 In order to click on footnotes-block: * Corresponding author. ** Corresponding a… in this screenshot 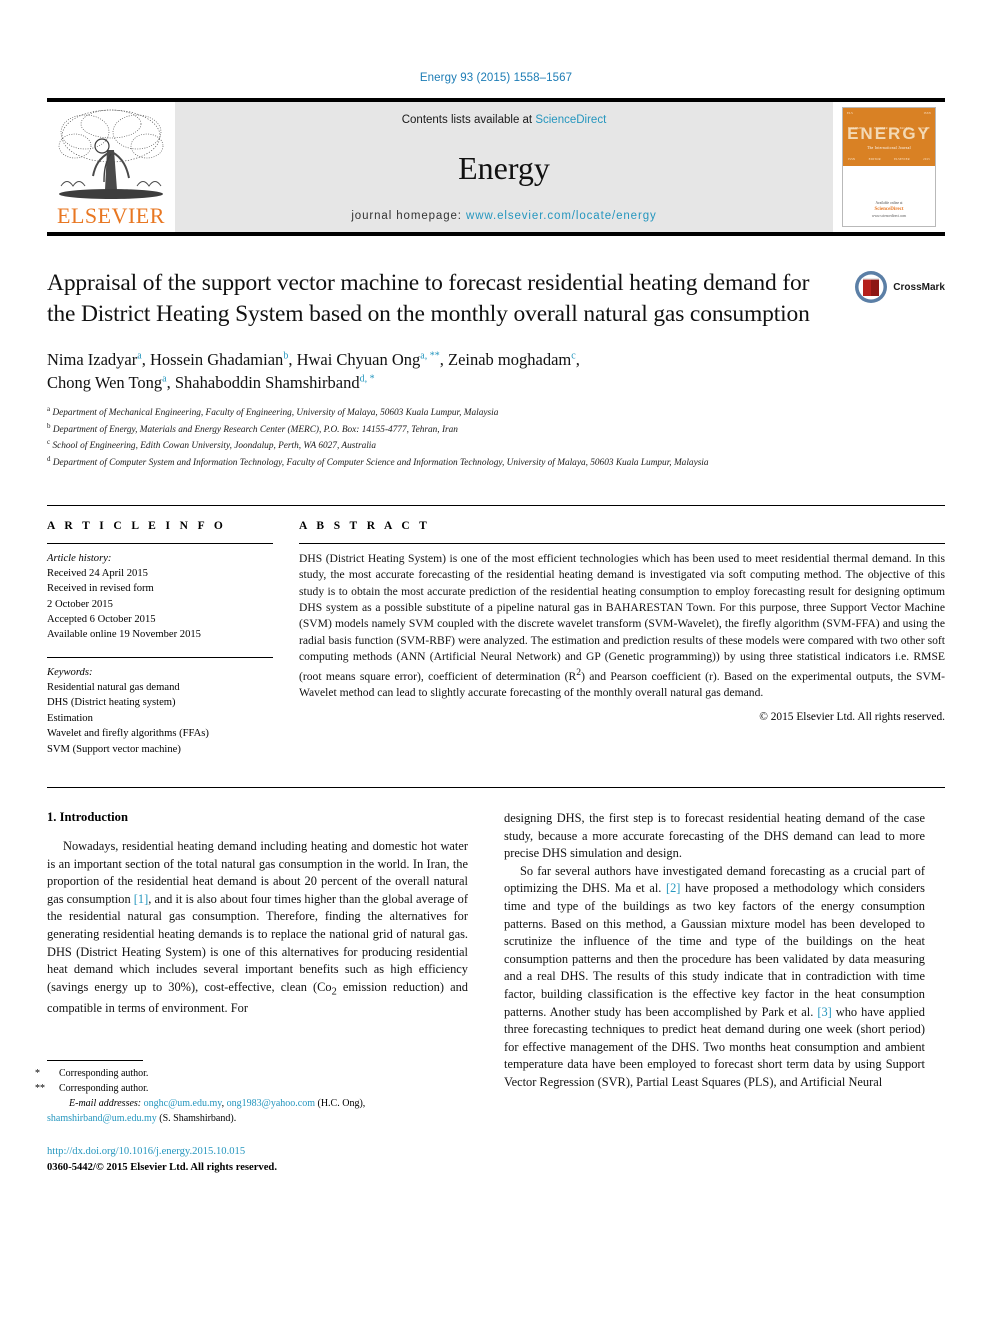, I will do `click(251, 1118)`.